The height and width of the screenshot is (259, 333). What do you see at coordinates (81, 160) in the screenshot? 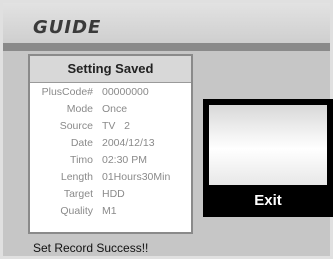
I see `row-label: Timo` at bounding box center [81, 160].